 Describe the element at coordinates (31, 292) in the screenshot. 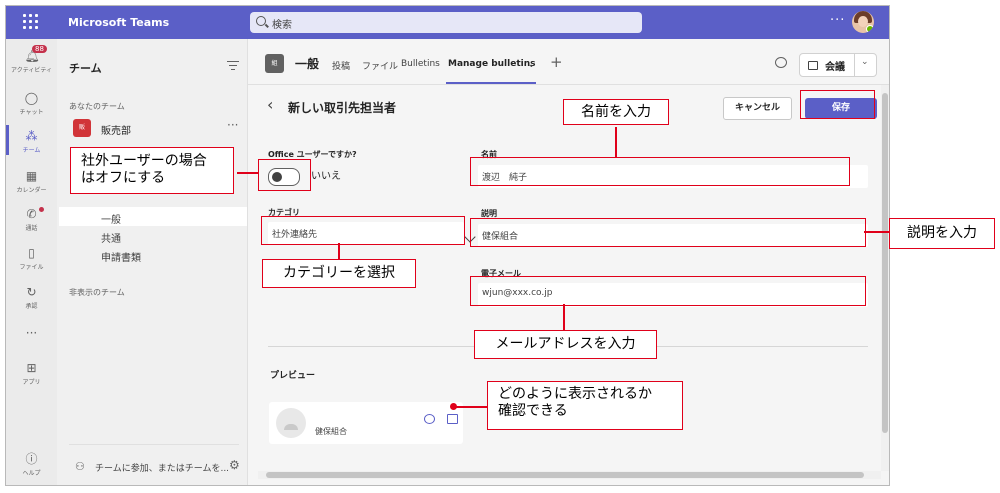

I see `approvals-icon: ↻` at that location.